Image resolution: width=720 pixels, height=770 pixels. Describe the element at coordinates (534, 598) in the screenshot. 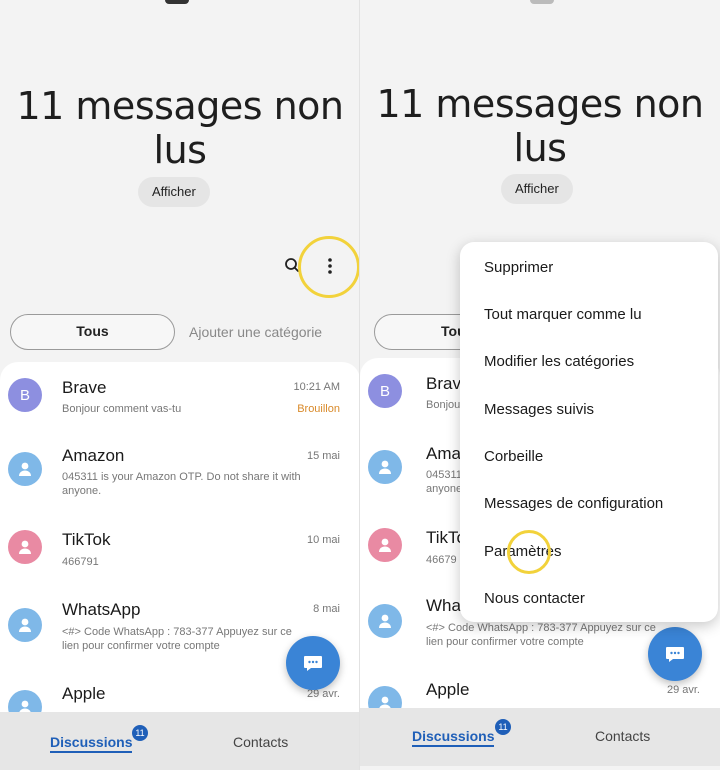

I see `menu-item-contact-us: Nous contacter` at that location.